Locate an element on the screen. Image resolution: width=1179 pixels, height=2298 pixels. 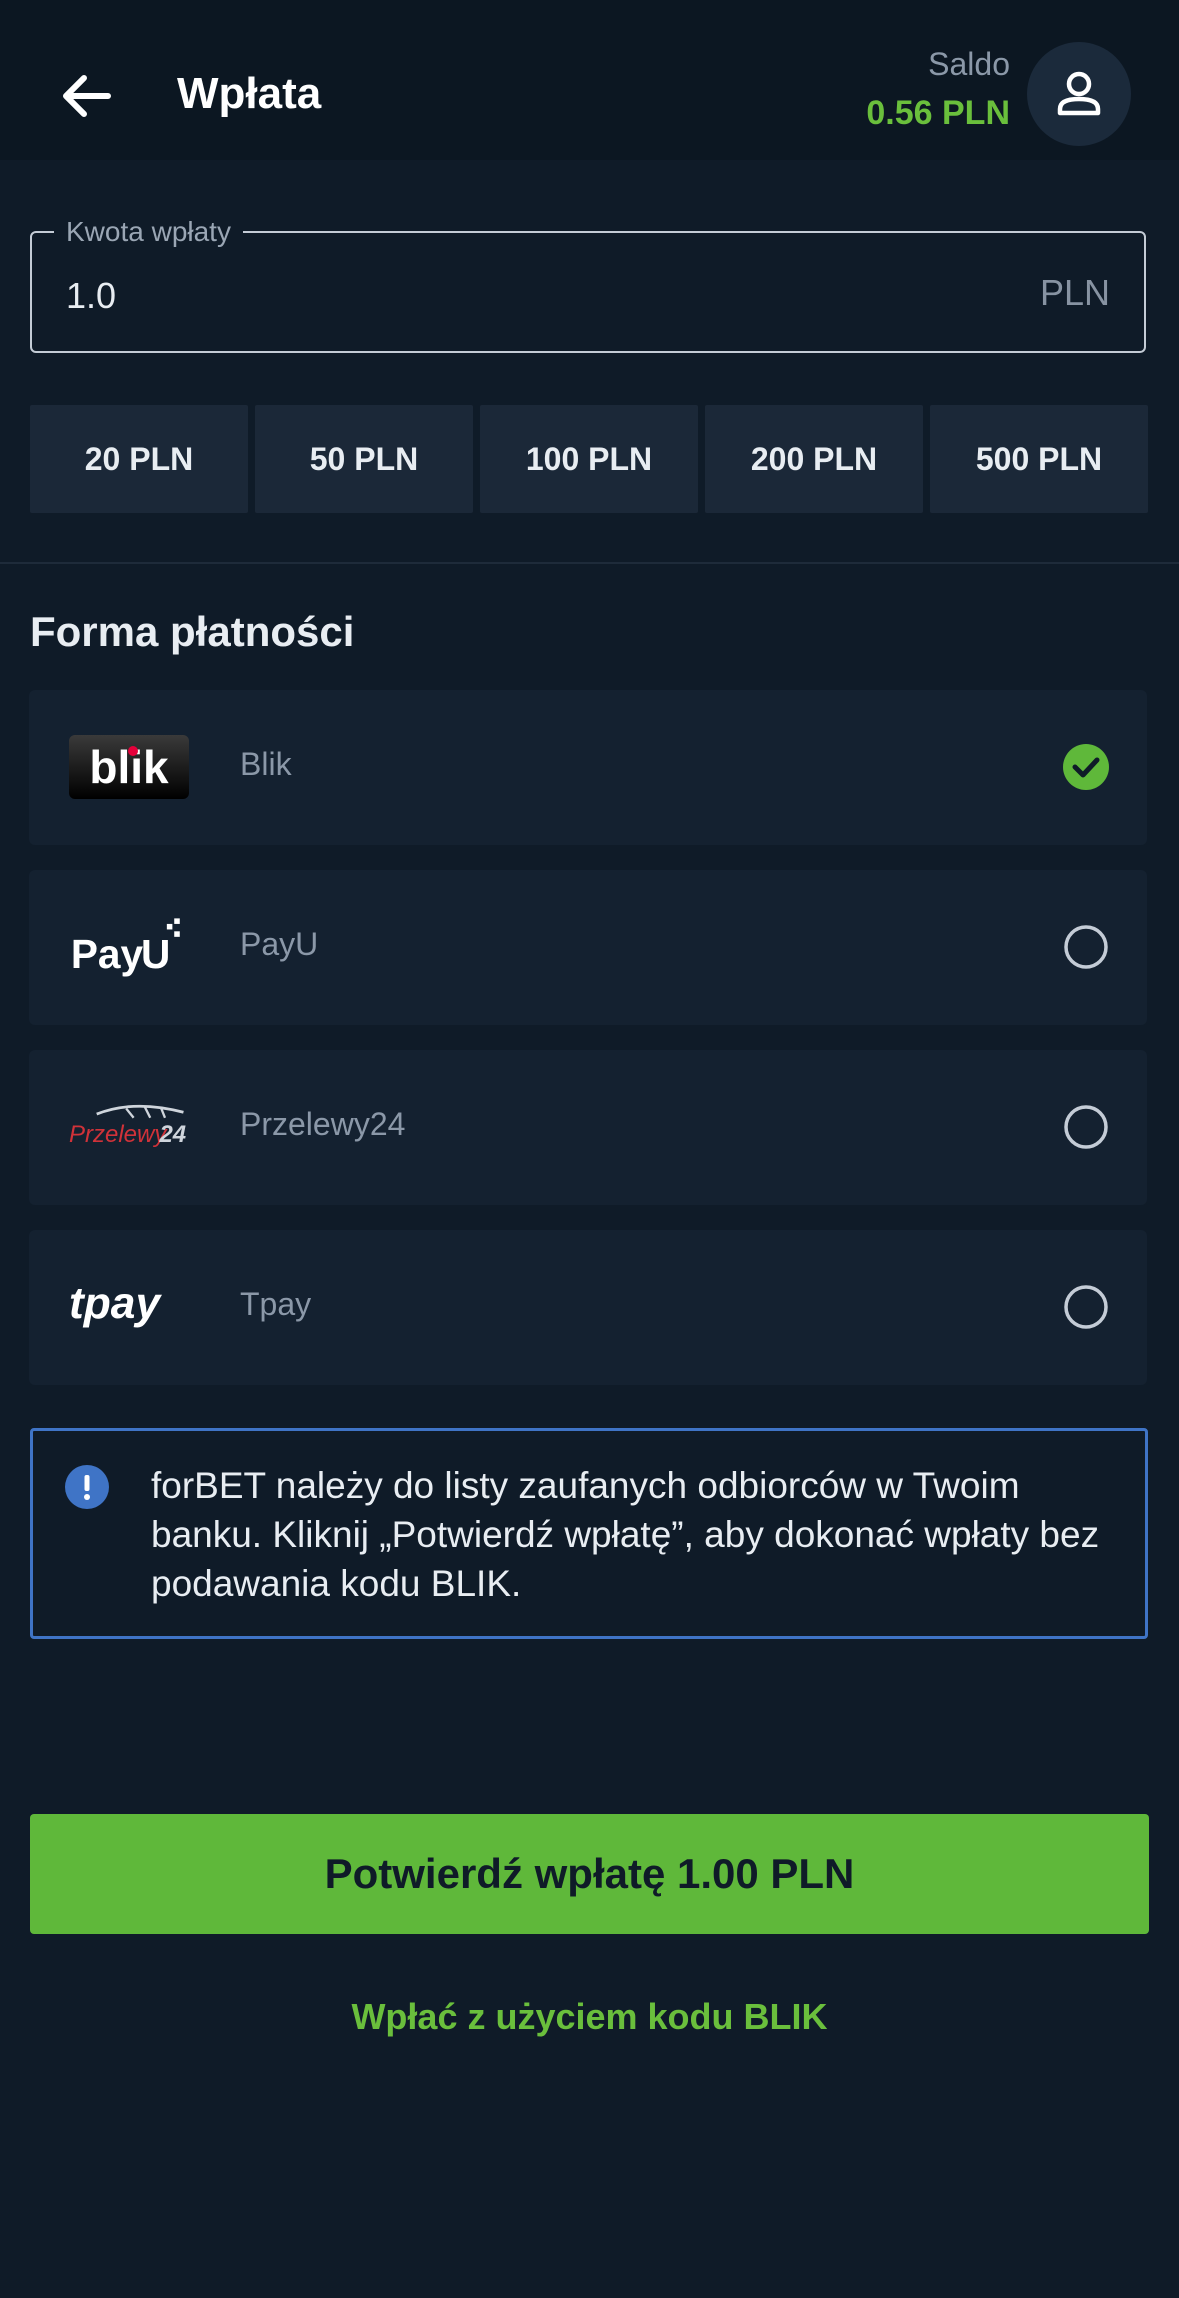
quick-amount-20-button: 20 PLN is located at coordinates (139, 459).